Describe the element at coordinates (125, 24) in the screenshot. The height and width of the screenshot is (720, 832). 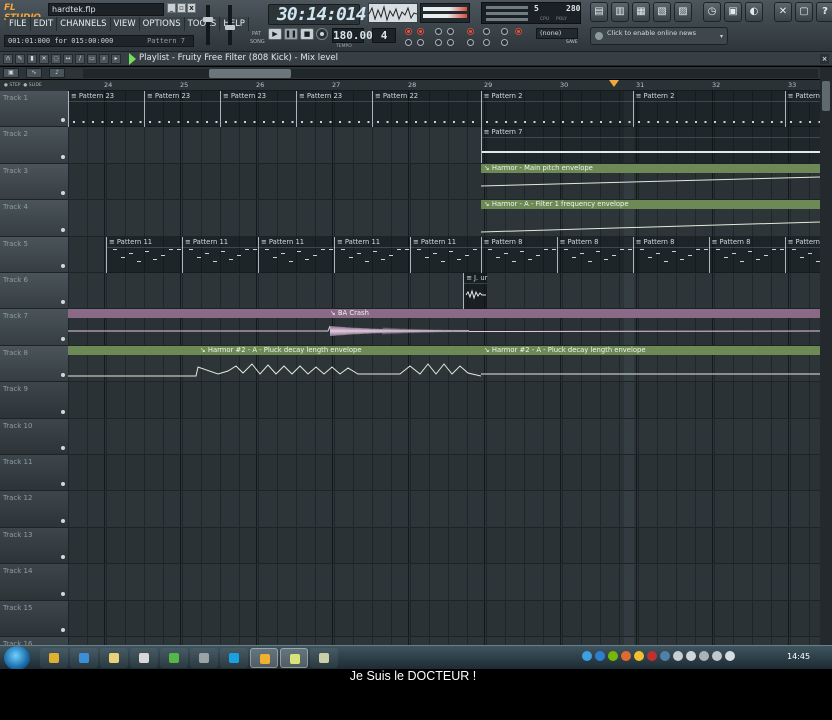
I see `menu-view: VIEW` at that location.